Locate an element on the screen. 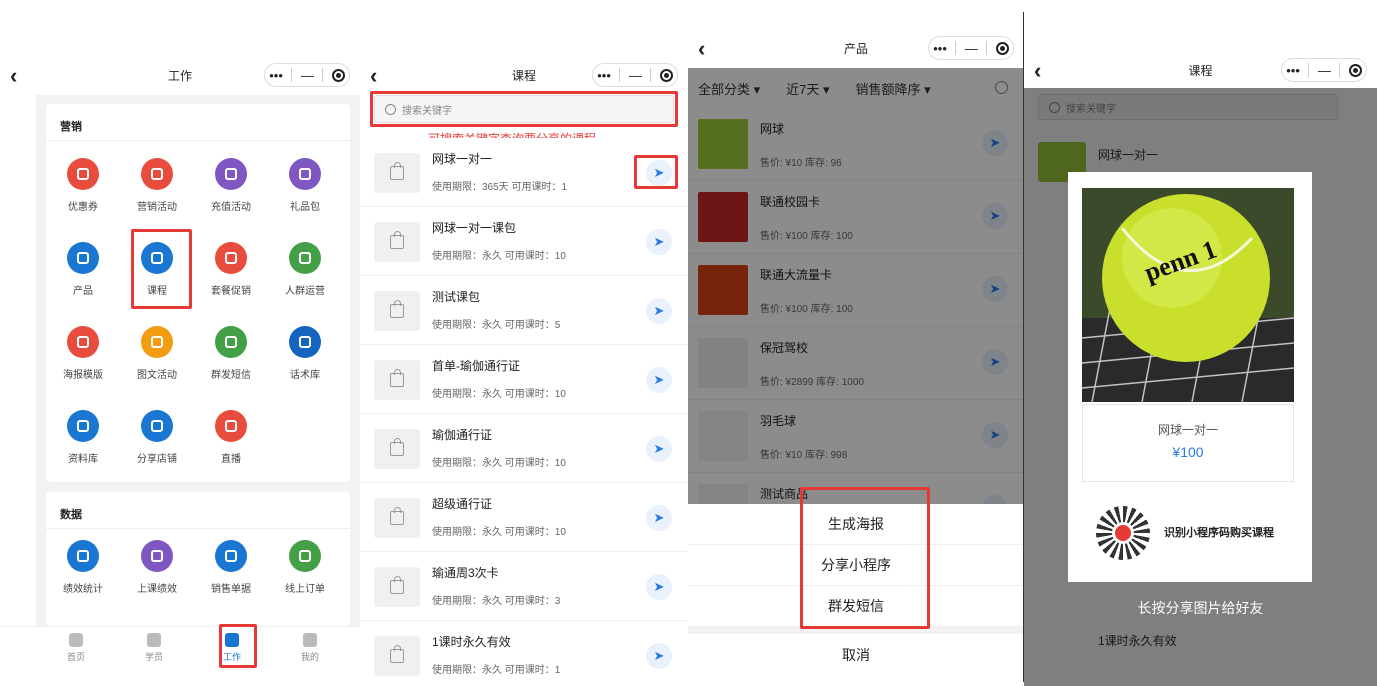 The height and width of the screenshot is (686, 1377). marketing-item-7: 人群运营 is located at coordinates (305, 269).